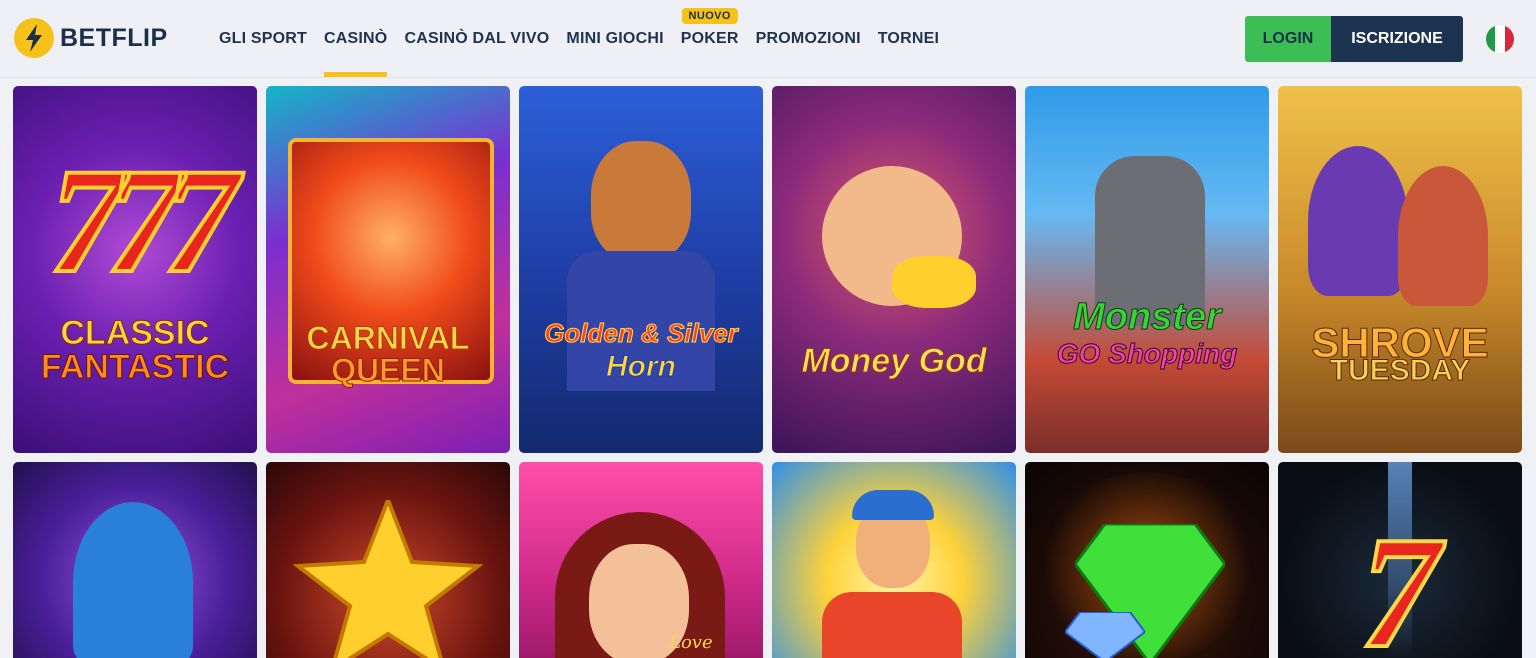 This screenshot has width=1536, height=658. I want to click on game-subtitle: FANTASTIC, so click(135, 367).